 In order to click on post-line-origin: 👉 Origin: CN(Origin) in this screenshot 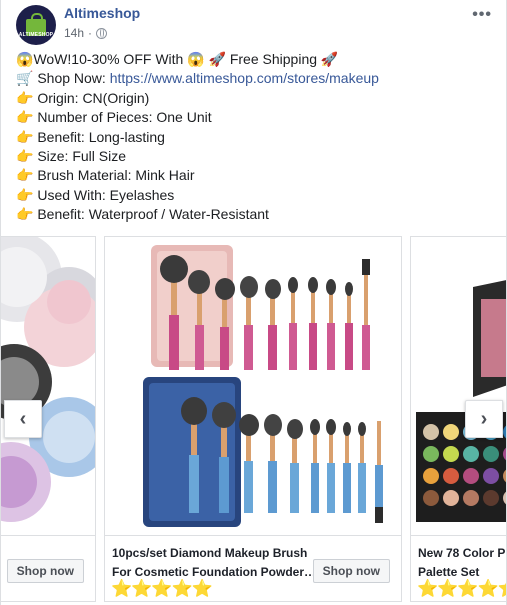, I will do `click(83, 97)`.